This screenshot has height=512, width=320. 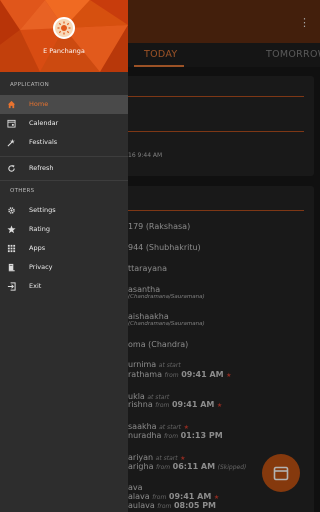 What do you see at coordinates (42, 210) in the screenshot?
I see `drawer-item-label: Settings` at bounding box center [42, 210].